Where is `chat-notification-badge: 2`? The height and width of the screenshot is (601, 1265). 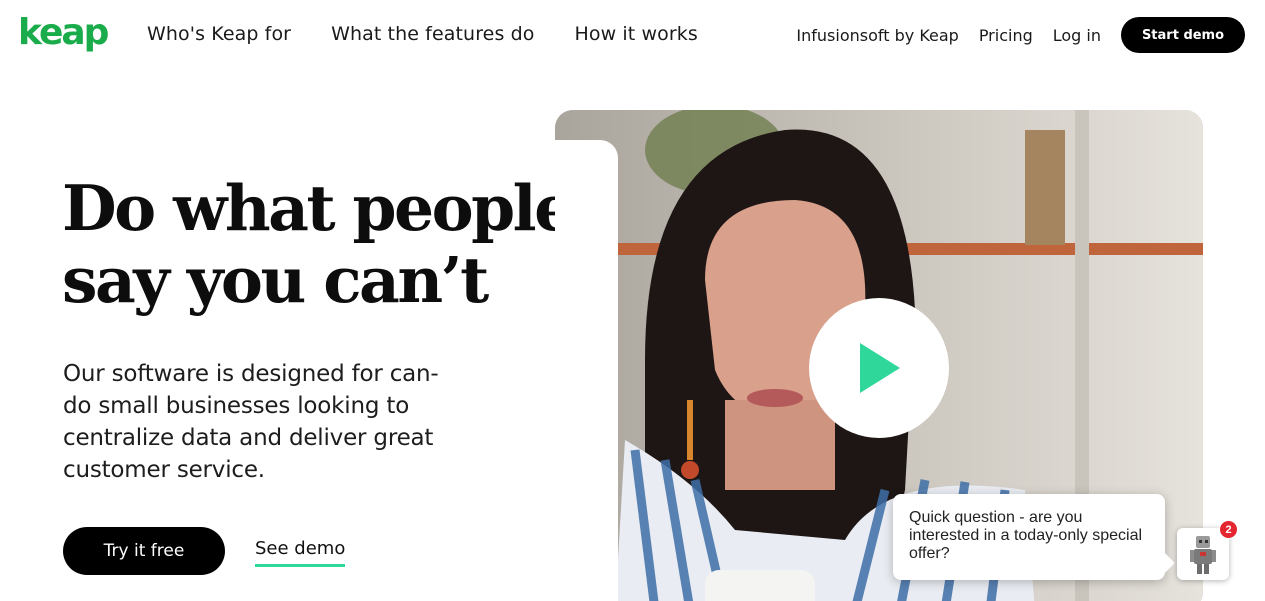 chat-notification-badge: 2 is located at coordinates (1228, 529).